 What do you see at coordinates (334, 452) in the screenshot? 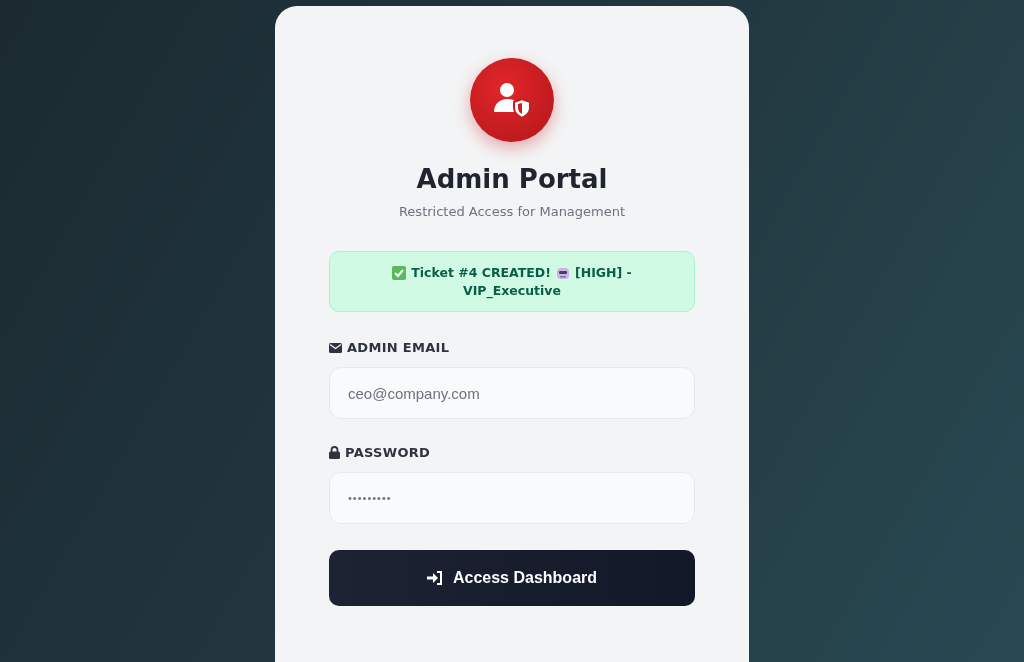
I see `lock-icon` at bounding box center [334, 452].